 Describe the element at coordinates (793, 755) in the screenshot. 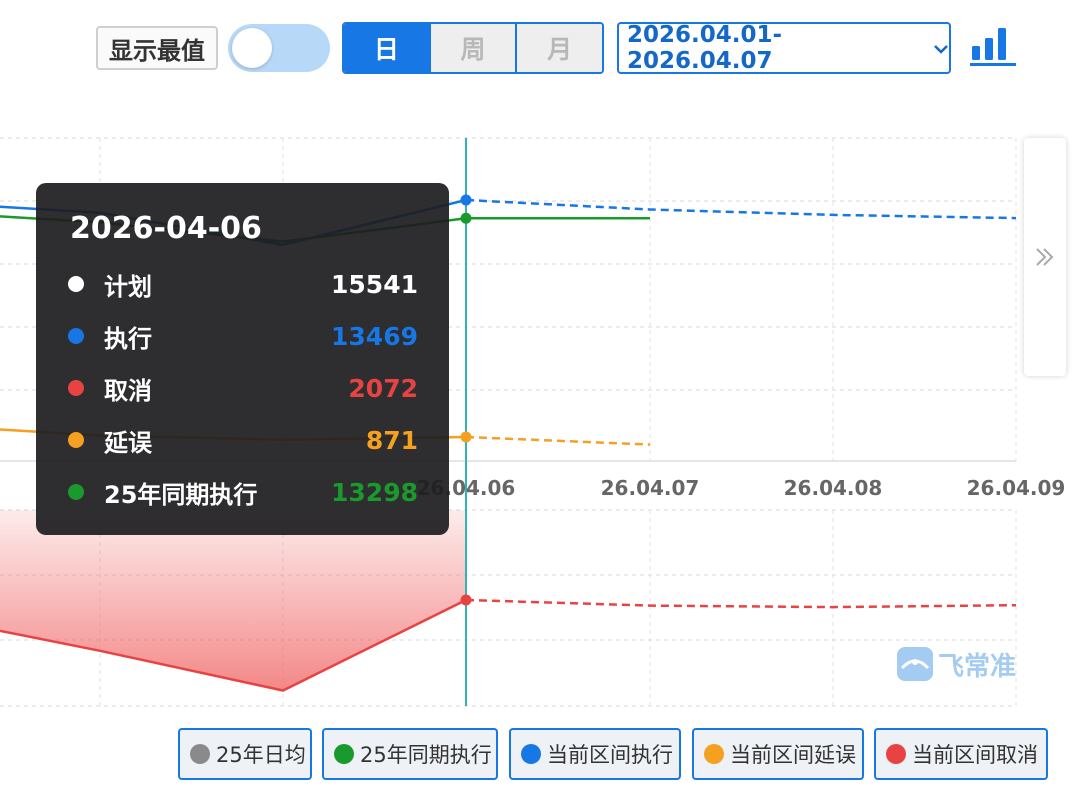

I see `legend-label: 当前区间延误` at that location.